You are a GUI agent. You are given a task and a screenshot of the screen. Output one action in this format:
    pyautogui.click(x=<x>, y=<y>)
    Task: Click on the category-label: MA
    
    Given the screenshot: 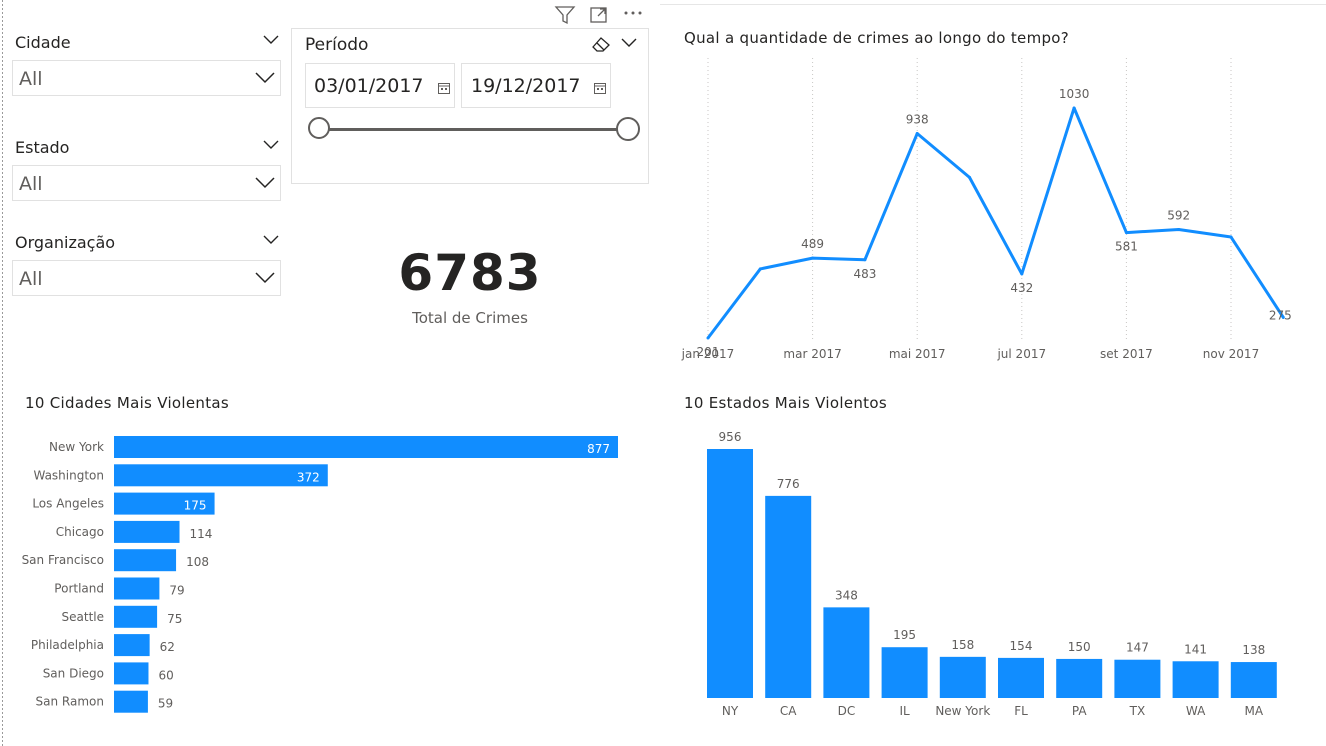 What is the action you would take?
    pyautogui.click(x=1254, y=711)
    